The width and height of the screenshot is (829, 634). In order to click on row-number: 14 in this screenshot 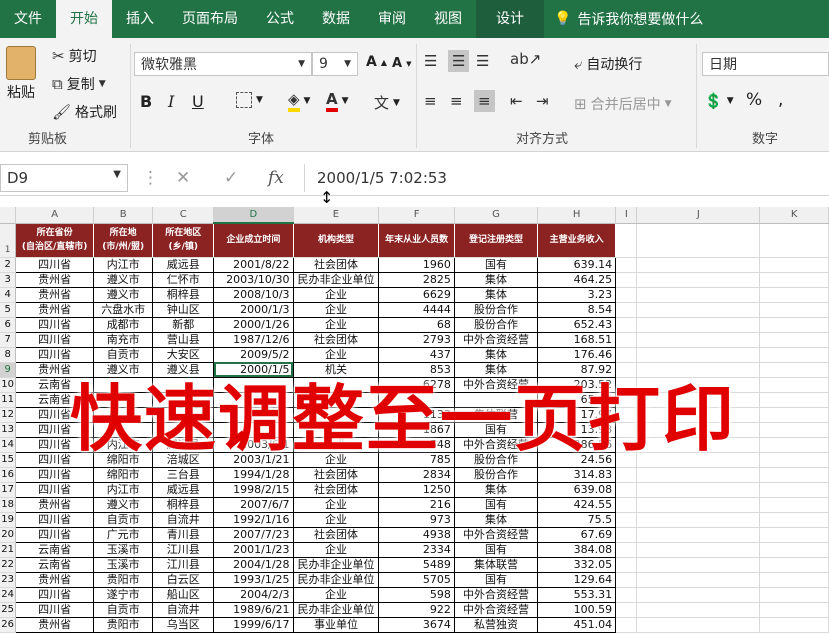, I will do `click(8, 445)`.